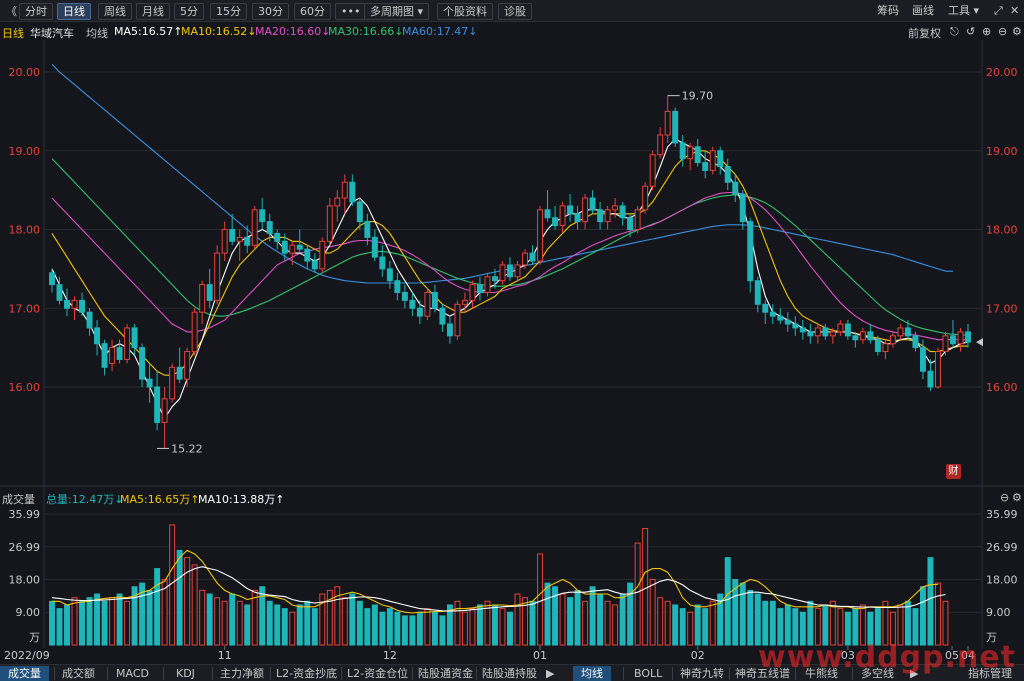 The width and height of the screenshot is (1024, 681). Describe the element at coordinates (25, 72) in the screenshot. I see `price-tick-left: 20.00` at that location.